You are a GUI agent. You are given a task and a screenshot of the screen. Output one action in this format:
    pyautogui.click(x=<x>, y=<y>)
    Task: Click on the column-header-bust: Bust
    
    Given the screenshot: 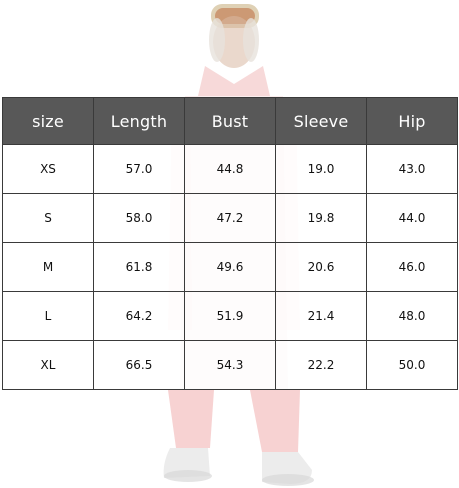 What is the action you would take?
    pyautogui.click(x=230, y=121)
    